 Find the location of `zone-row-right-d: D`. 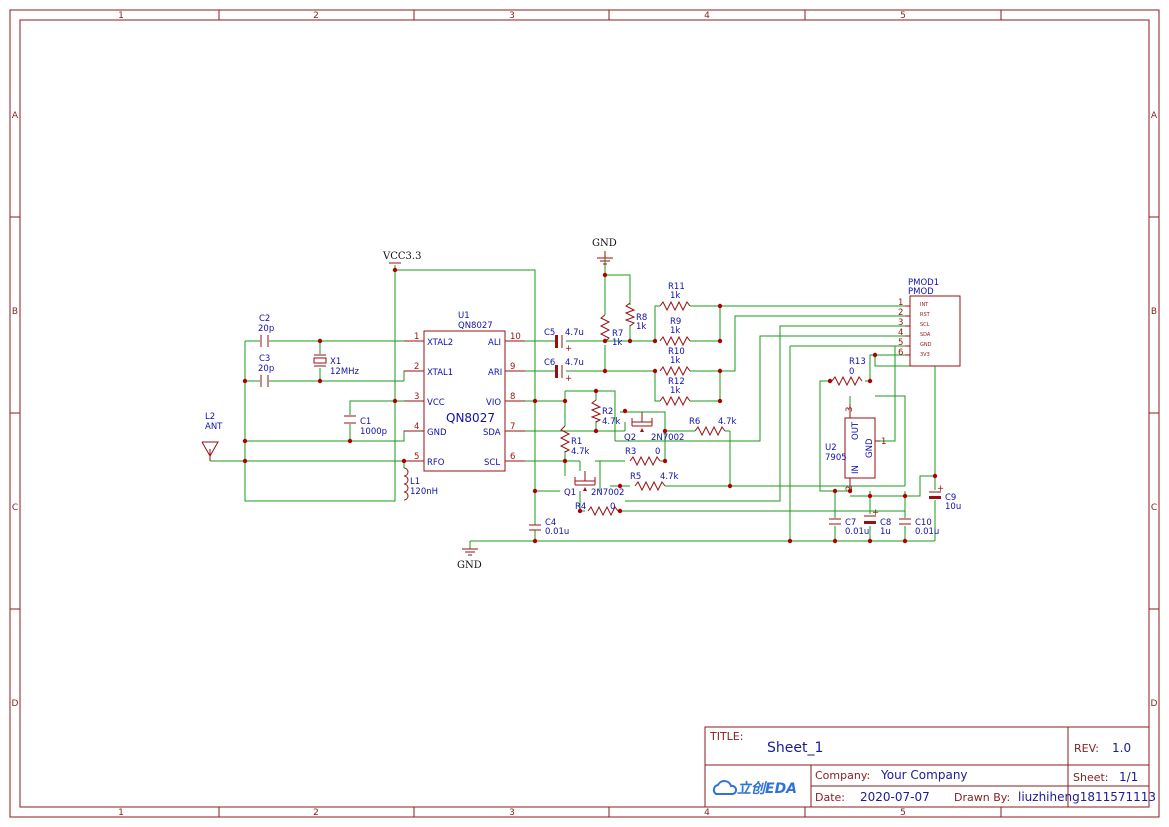

zone-row-right-d: D is located at coordinates (1154, 704).